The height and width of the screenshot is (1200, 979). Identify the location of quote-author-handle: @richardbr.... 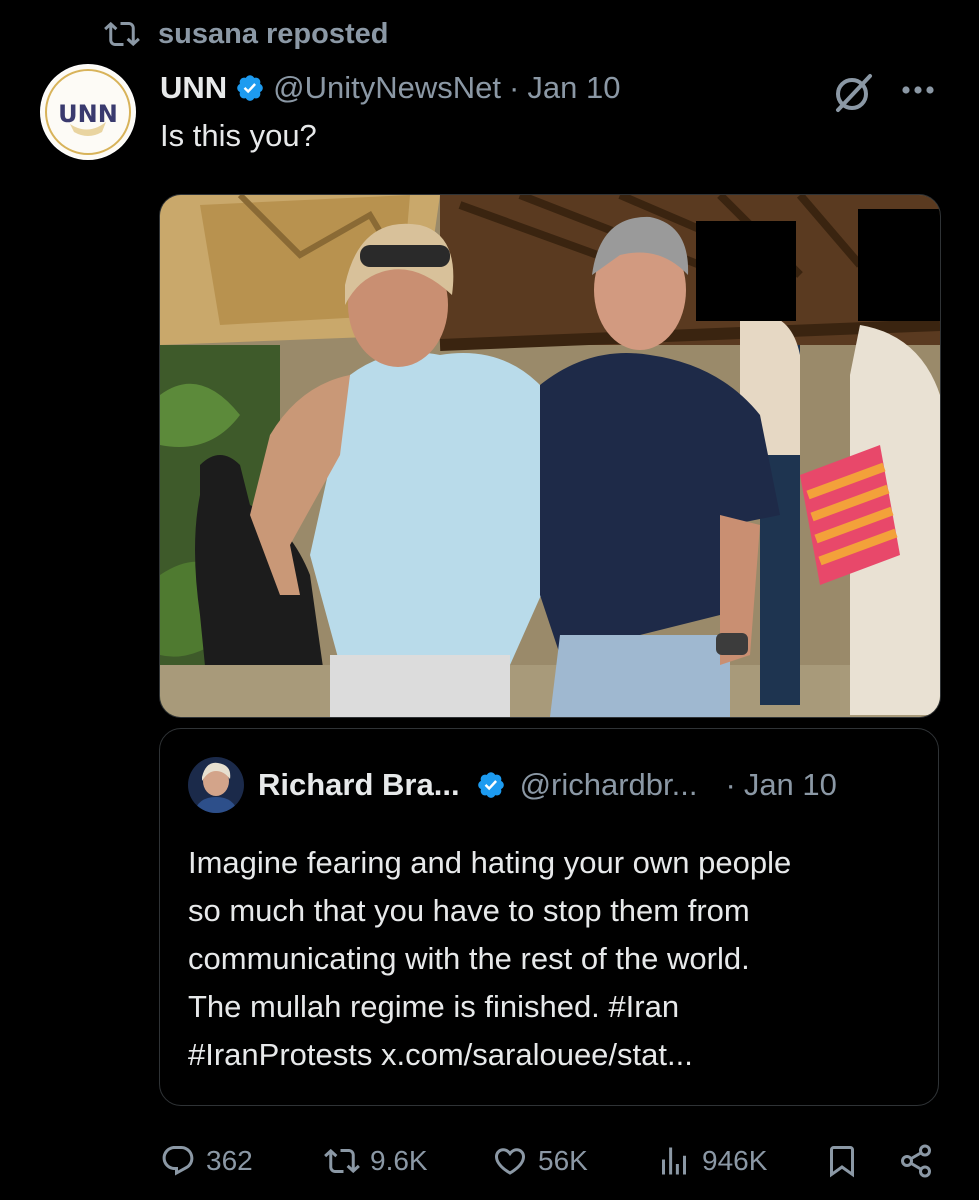
(609, 785).